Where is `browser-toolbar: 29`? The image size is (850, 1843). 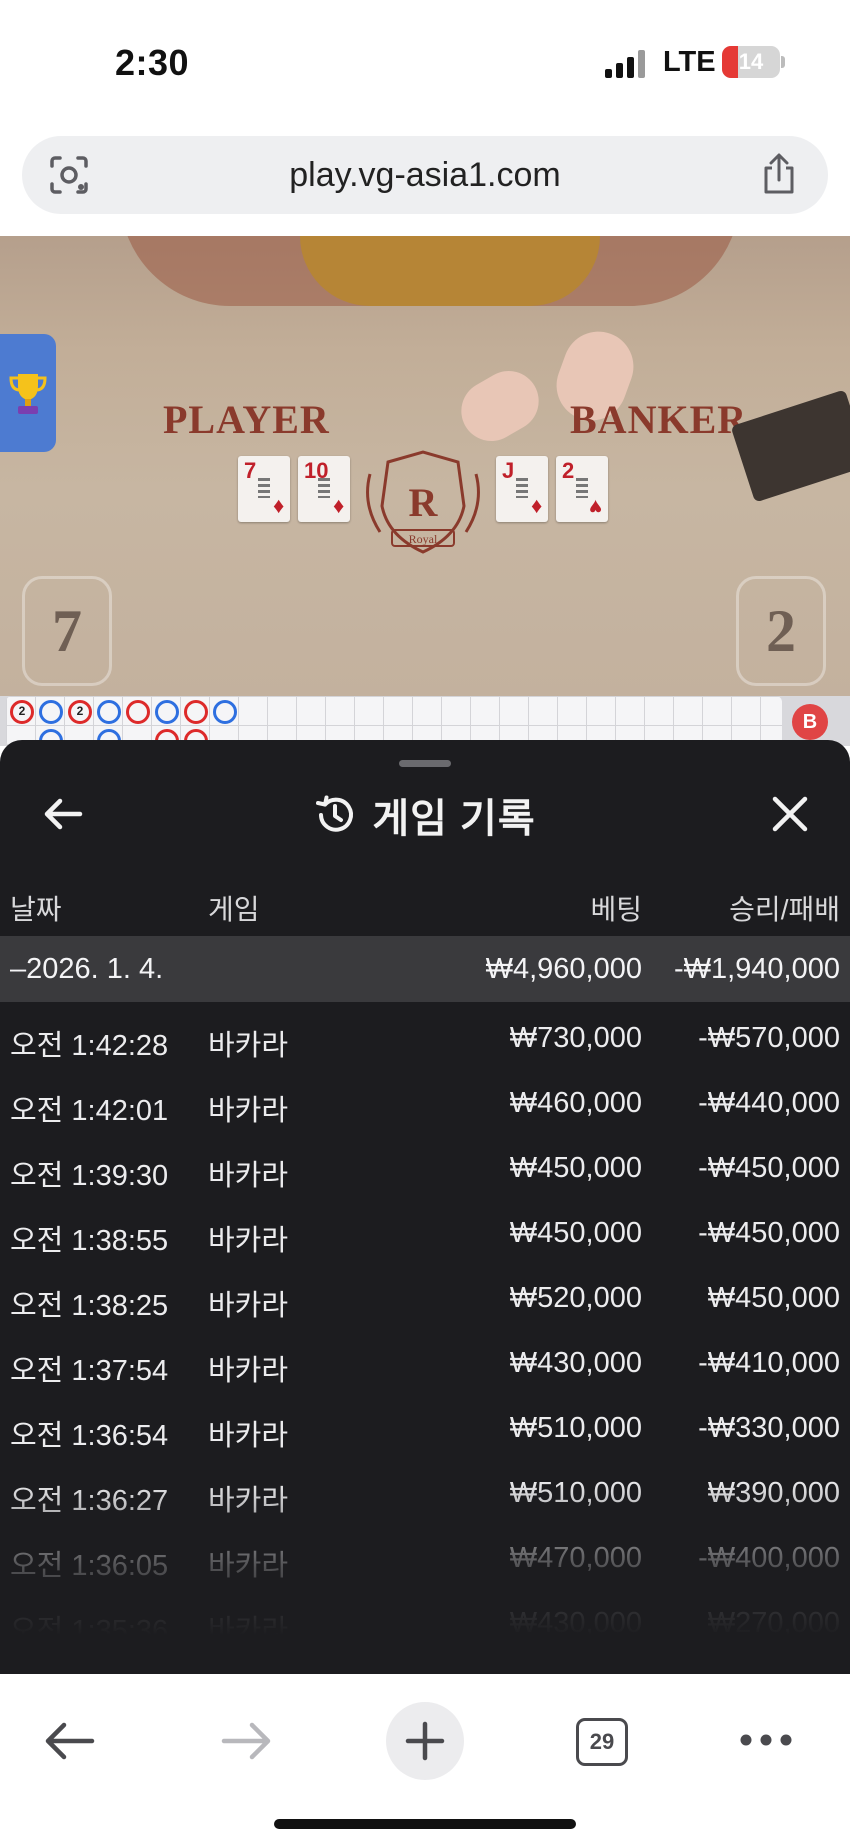
browser-toolbar: 29 is located at coordinates (425, 1758).